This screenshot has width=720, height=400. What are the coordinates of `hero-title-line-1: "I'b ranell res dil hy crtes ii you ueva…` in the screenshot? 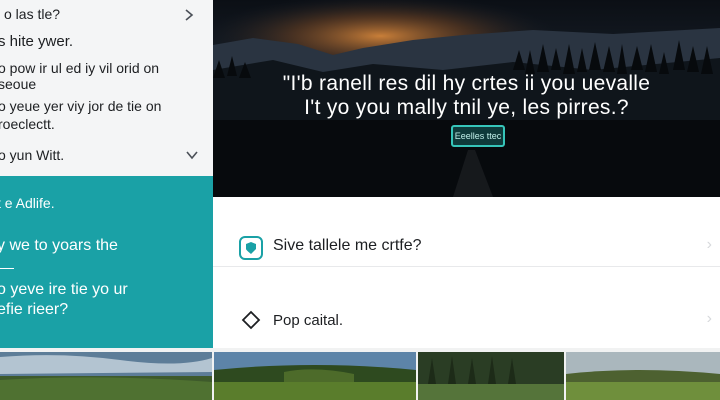 It's located at (466, 83).